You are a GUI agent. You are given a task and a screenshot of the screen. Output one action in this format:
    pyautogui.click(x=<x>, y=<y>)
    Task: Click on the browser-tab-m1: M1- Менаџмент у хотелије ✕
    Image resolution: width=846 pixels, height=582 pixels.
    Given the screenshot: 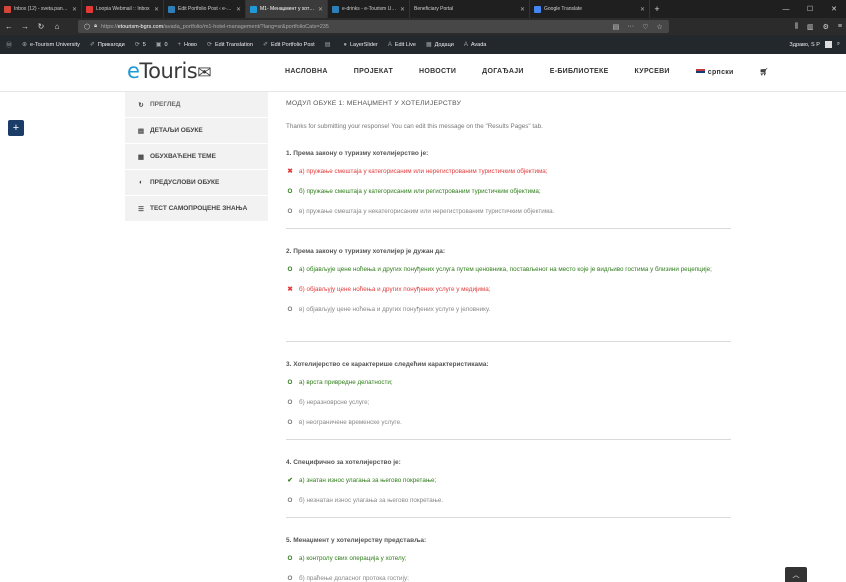 What is the action you would take?
    pyautogui.click(x=287, y=9)
    